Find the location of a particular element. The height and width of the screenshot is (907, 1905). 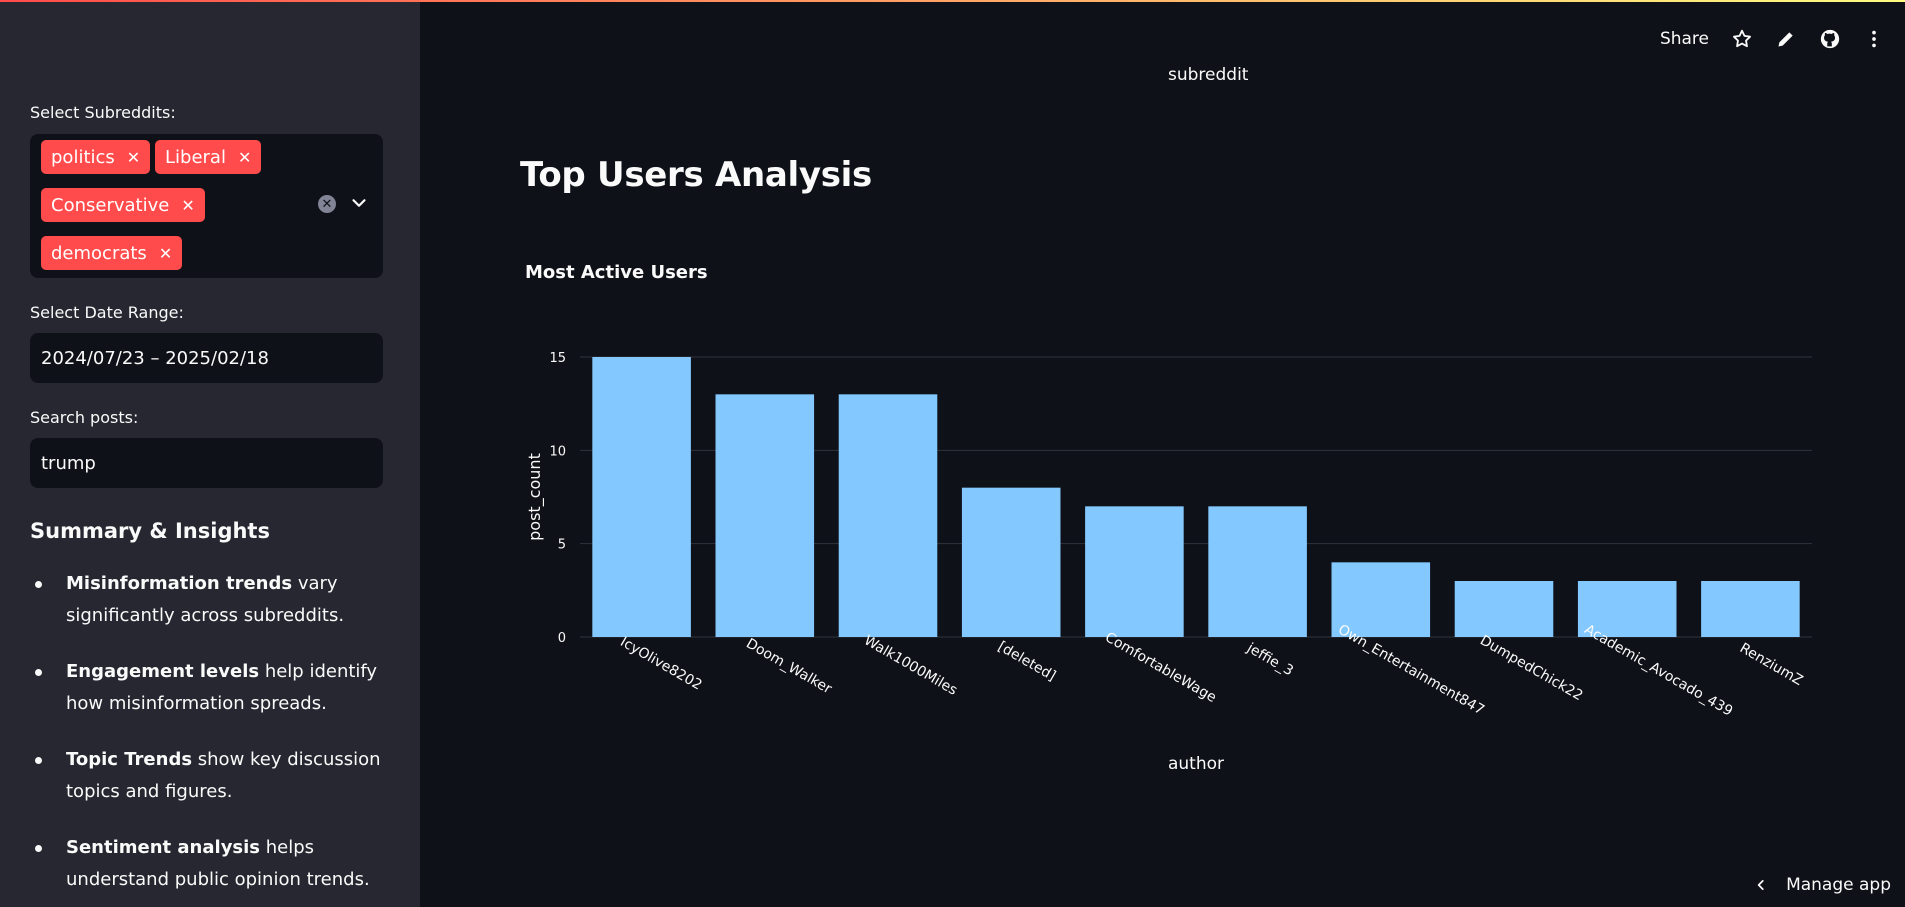

tag-conservative: Conservative ✕ is located at coordinates (123, 205).